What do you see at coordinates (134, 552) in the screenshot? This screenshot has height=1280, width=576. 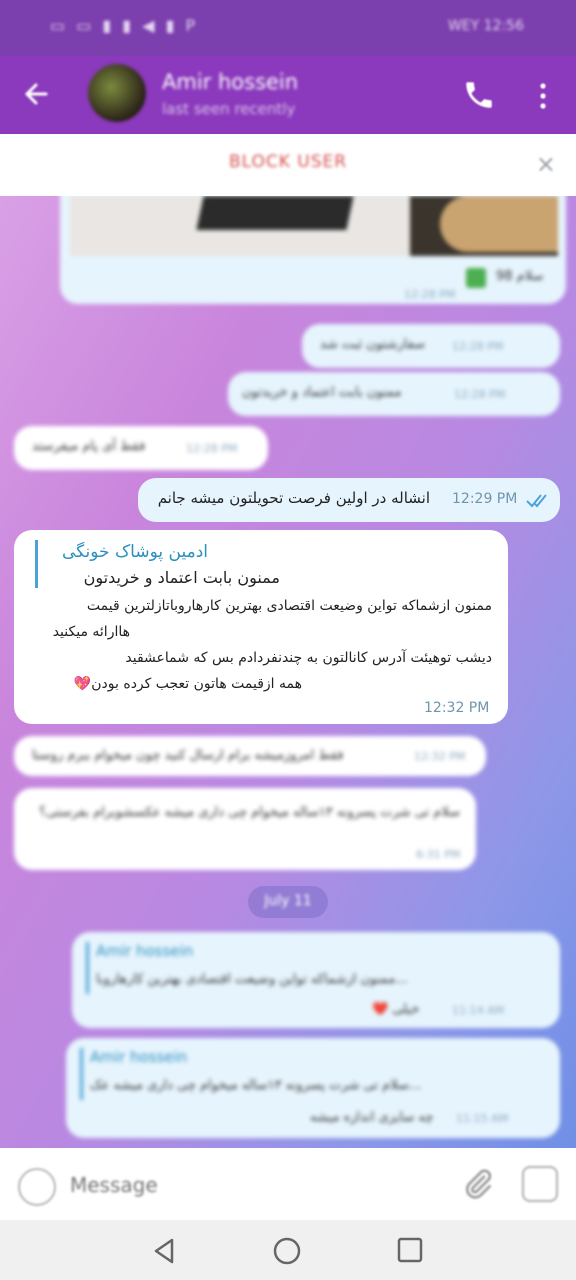 I see `reply-sender: ادمین پوشاک خونگی` at bounding box center [134, 552].